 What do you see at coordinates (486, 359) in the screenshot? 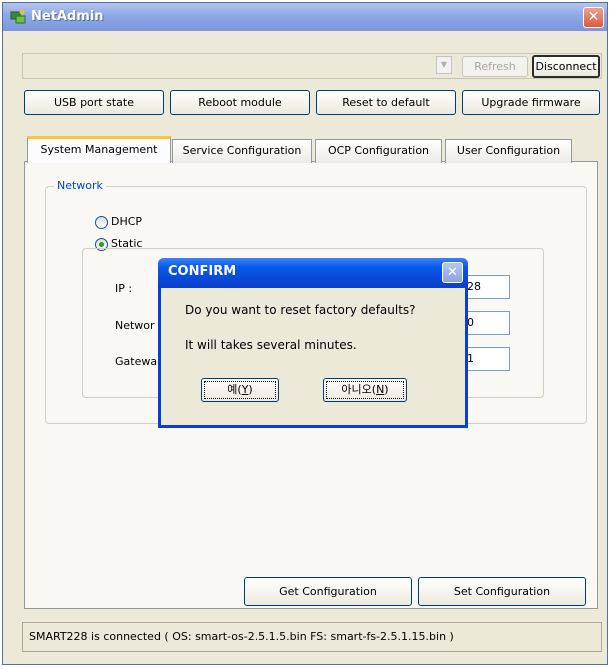
I see `gateway-input: 1` at bounding box center [486, 359].